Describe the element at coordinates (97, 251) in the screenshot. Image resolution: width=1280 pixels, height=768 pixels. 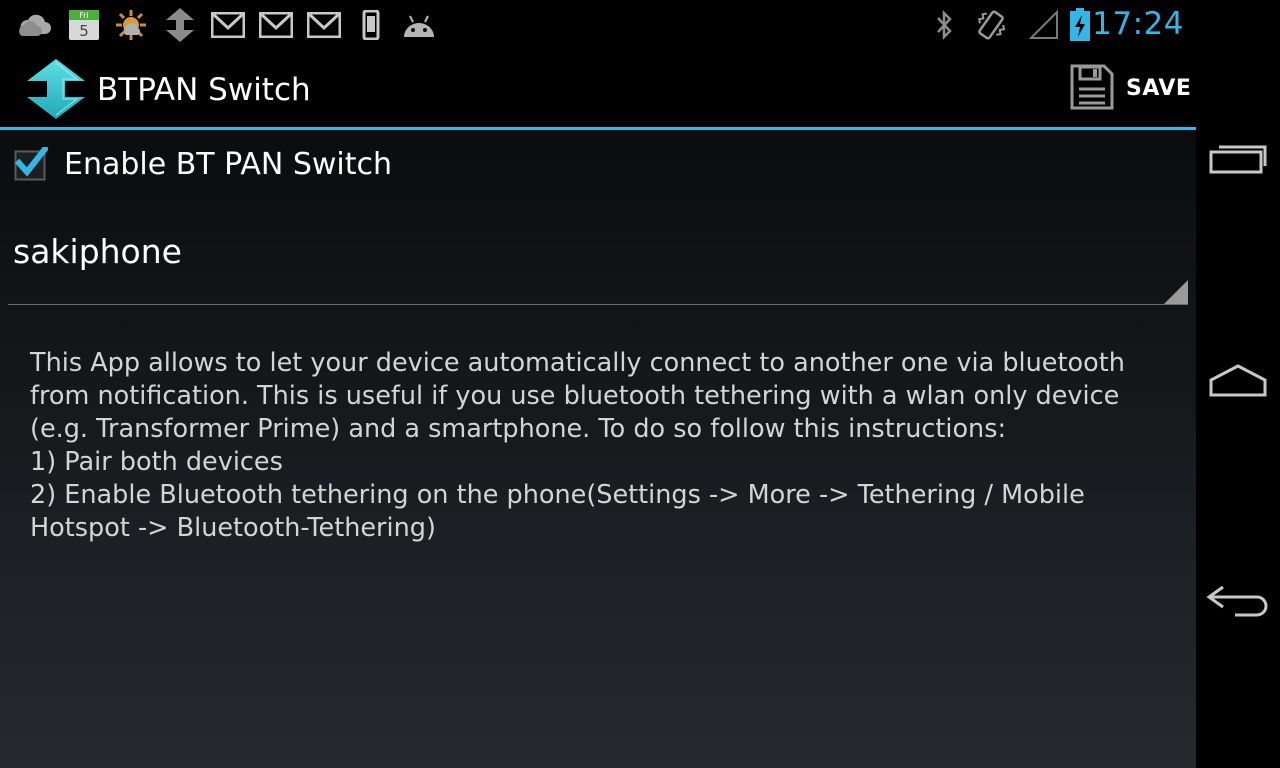
I see `device-spinner-value: sakiphone` at that location.